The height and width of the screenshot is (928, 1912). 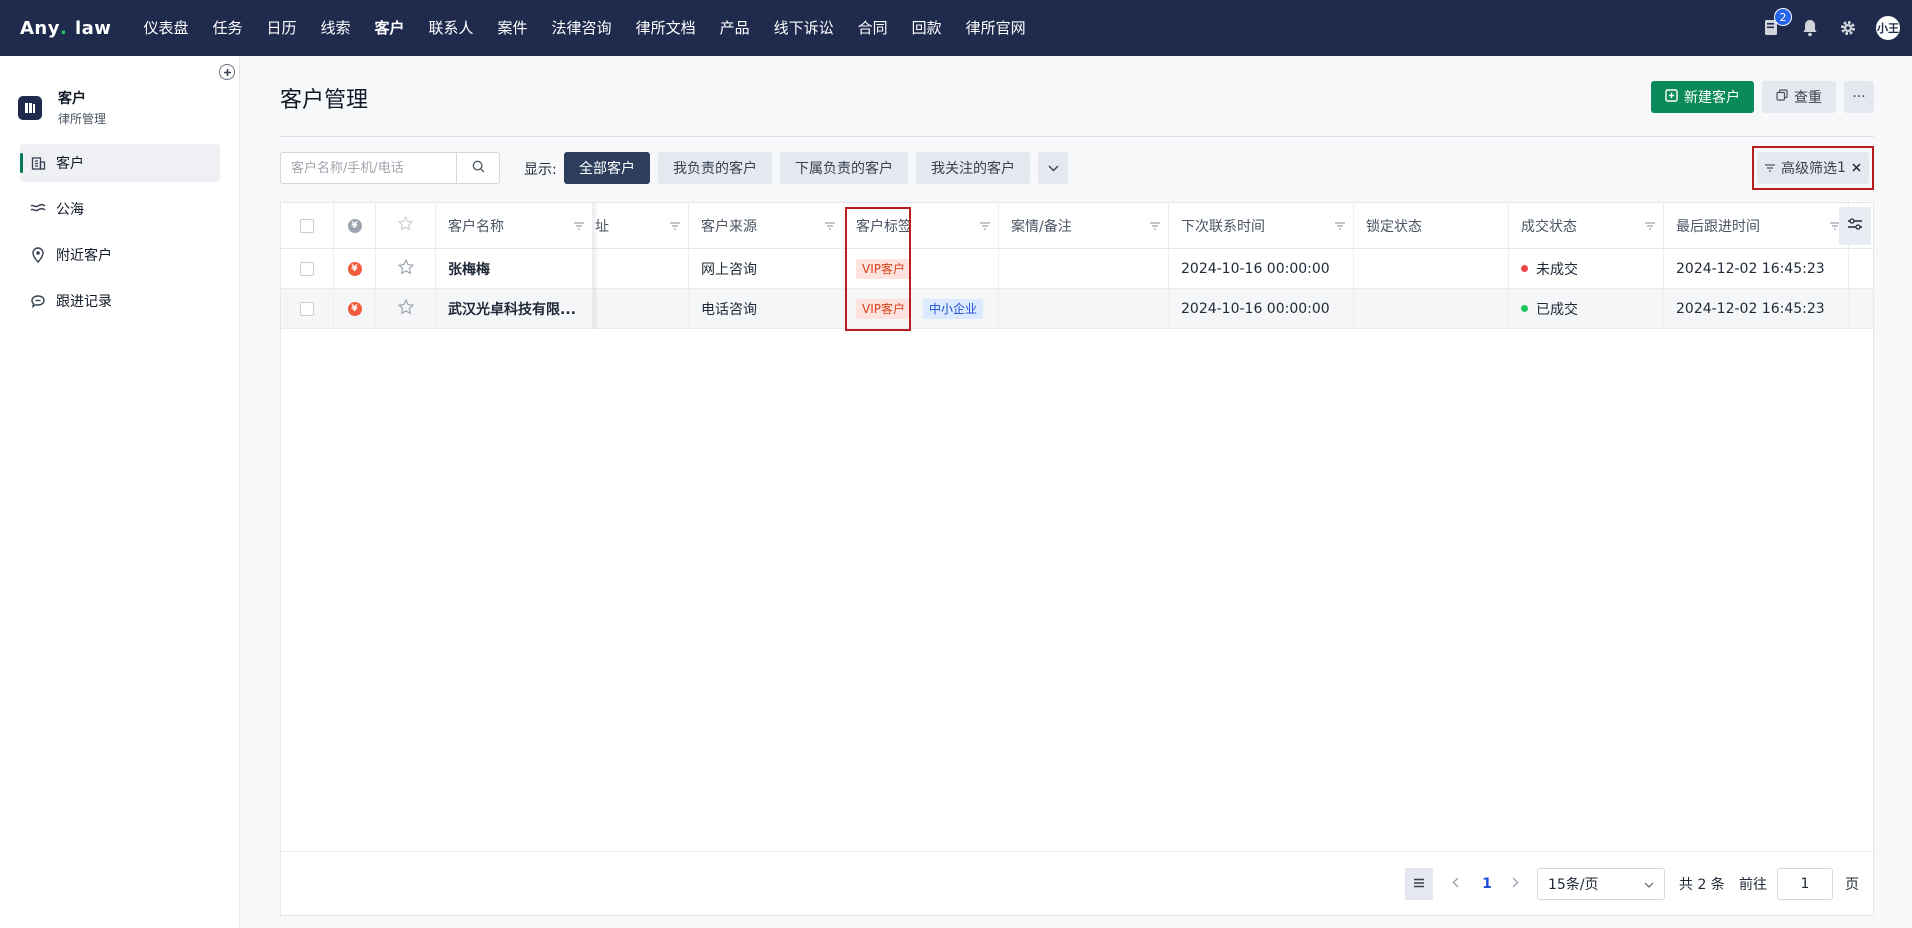 I want to click on column-settings-button, so click(x=1855, y=226).